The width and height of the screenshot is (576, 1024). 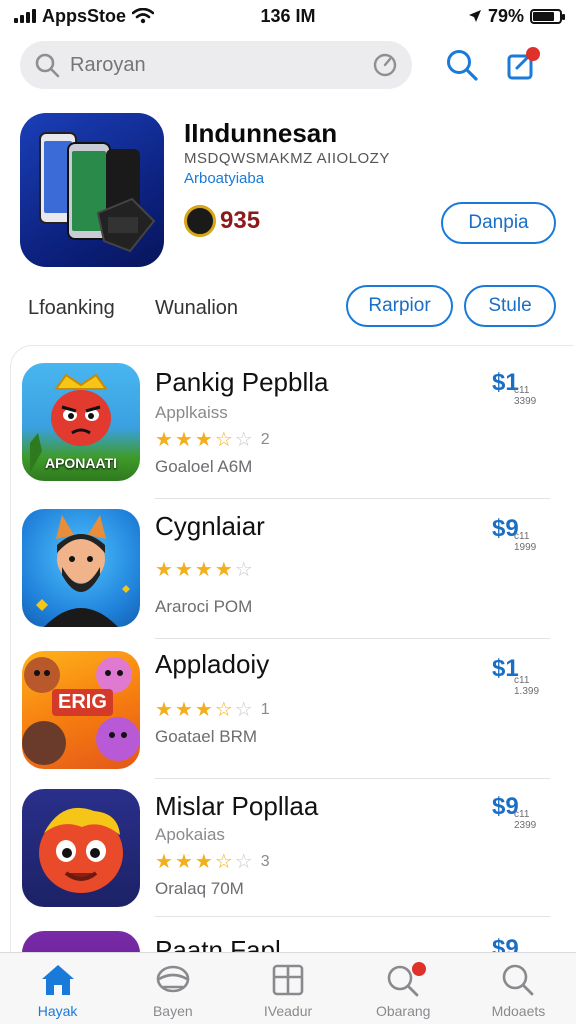 What do you see at coordinates (403, 1011) in the screenshot?
I see `tab-label: Obarang` at bounding box center [403, 1011].